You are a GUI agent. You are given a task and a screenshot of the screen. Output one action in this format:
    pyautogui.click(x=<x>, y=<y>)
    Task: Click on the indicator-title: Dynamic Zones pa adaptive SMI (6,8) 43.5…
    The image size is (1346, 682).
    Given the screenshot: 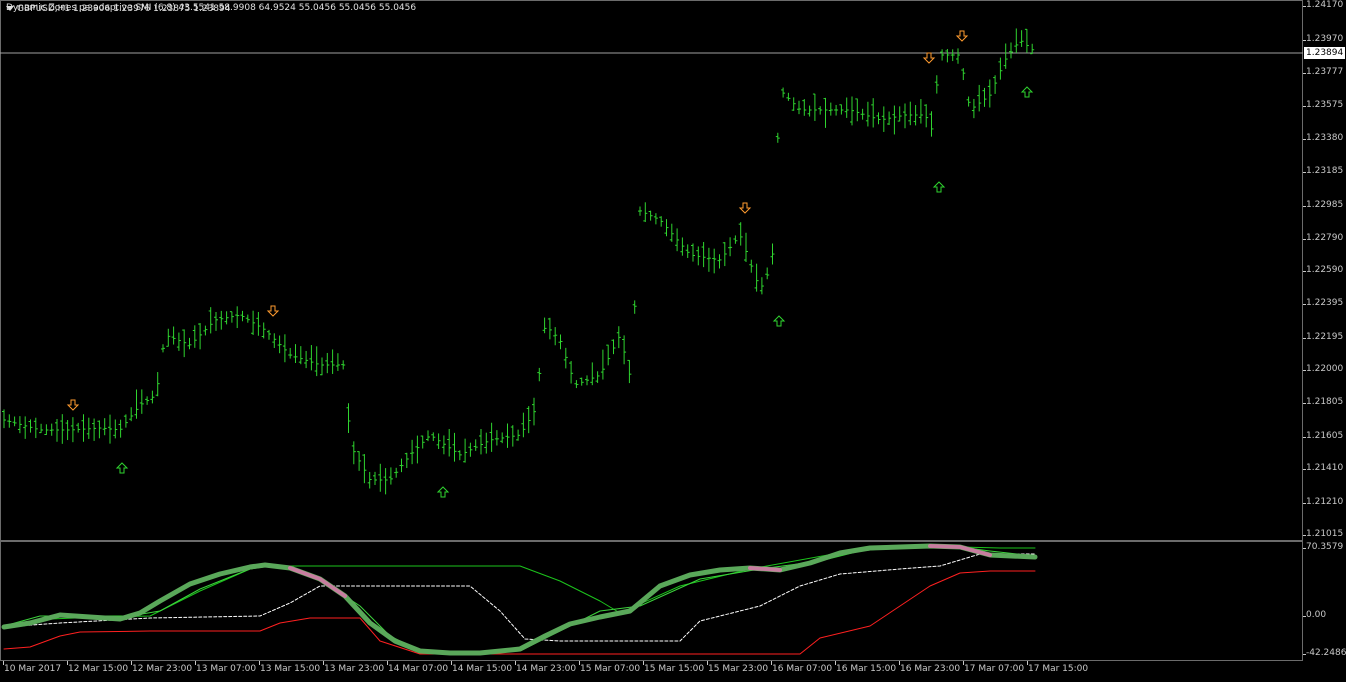 What is the action you would take?
    pyautogui.click(x=211, y=8)
    